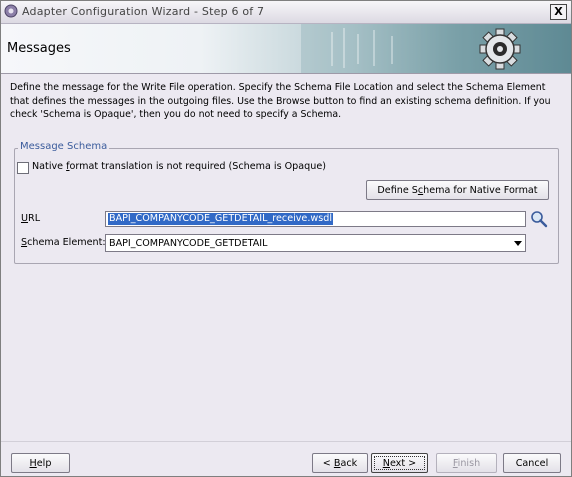 The width and height of the screenshot is (572, 477). I want to click on chevron-down-icon, so click(518, 243).